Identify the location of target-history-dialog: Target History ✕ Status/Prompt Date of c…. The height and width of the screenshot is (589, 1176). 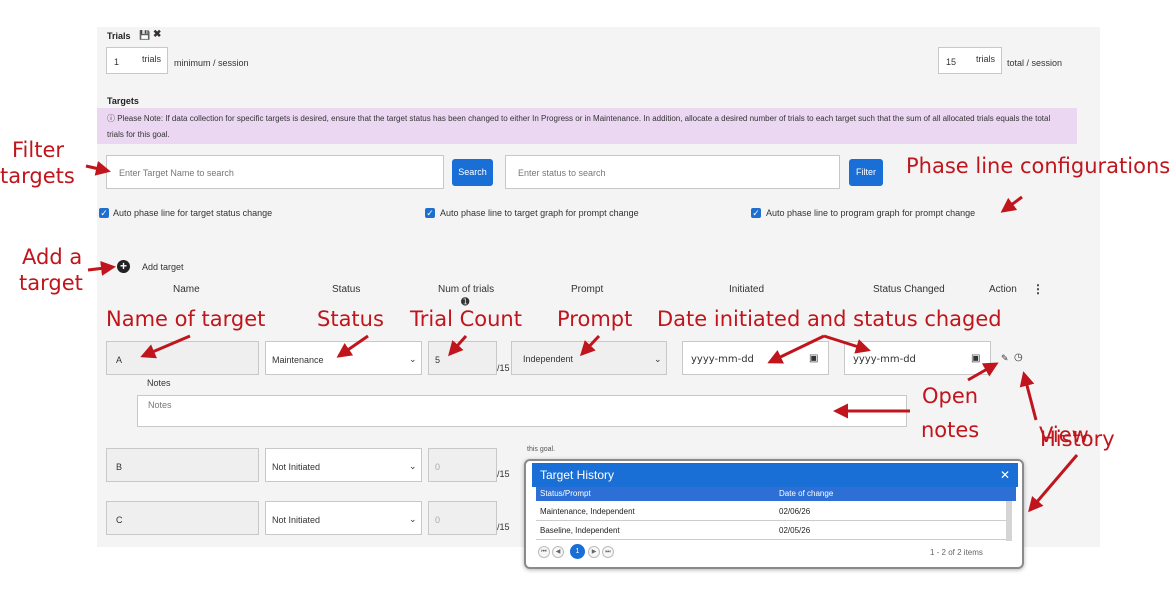
(774, 514).